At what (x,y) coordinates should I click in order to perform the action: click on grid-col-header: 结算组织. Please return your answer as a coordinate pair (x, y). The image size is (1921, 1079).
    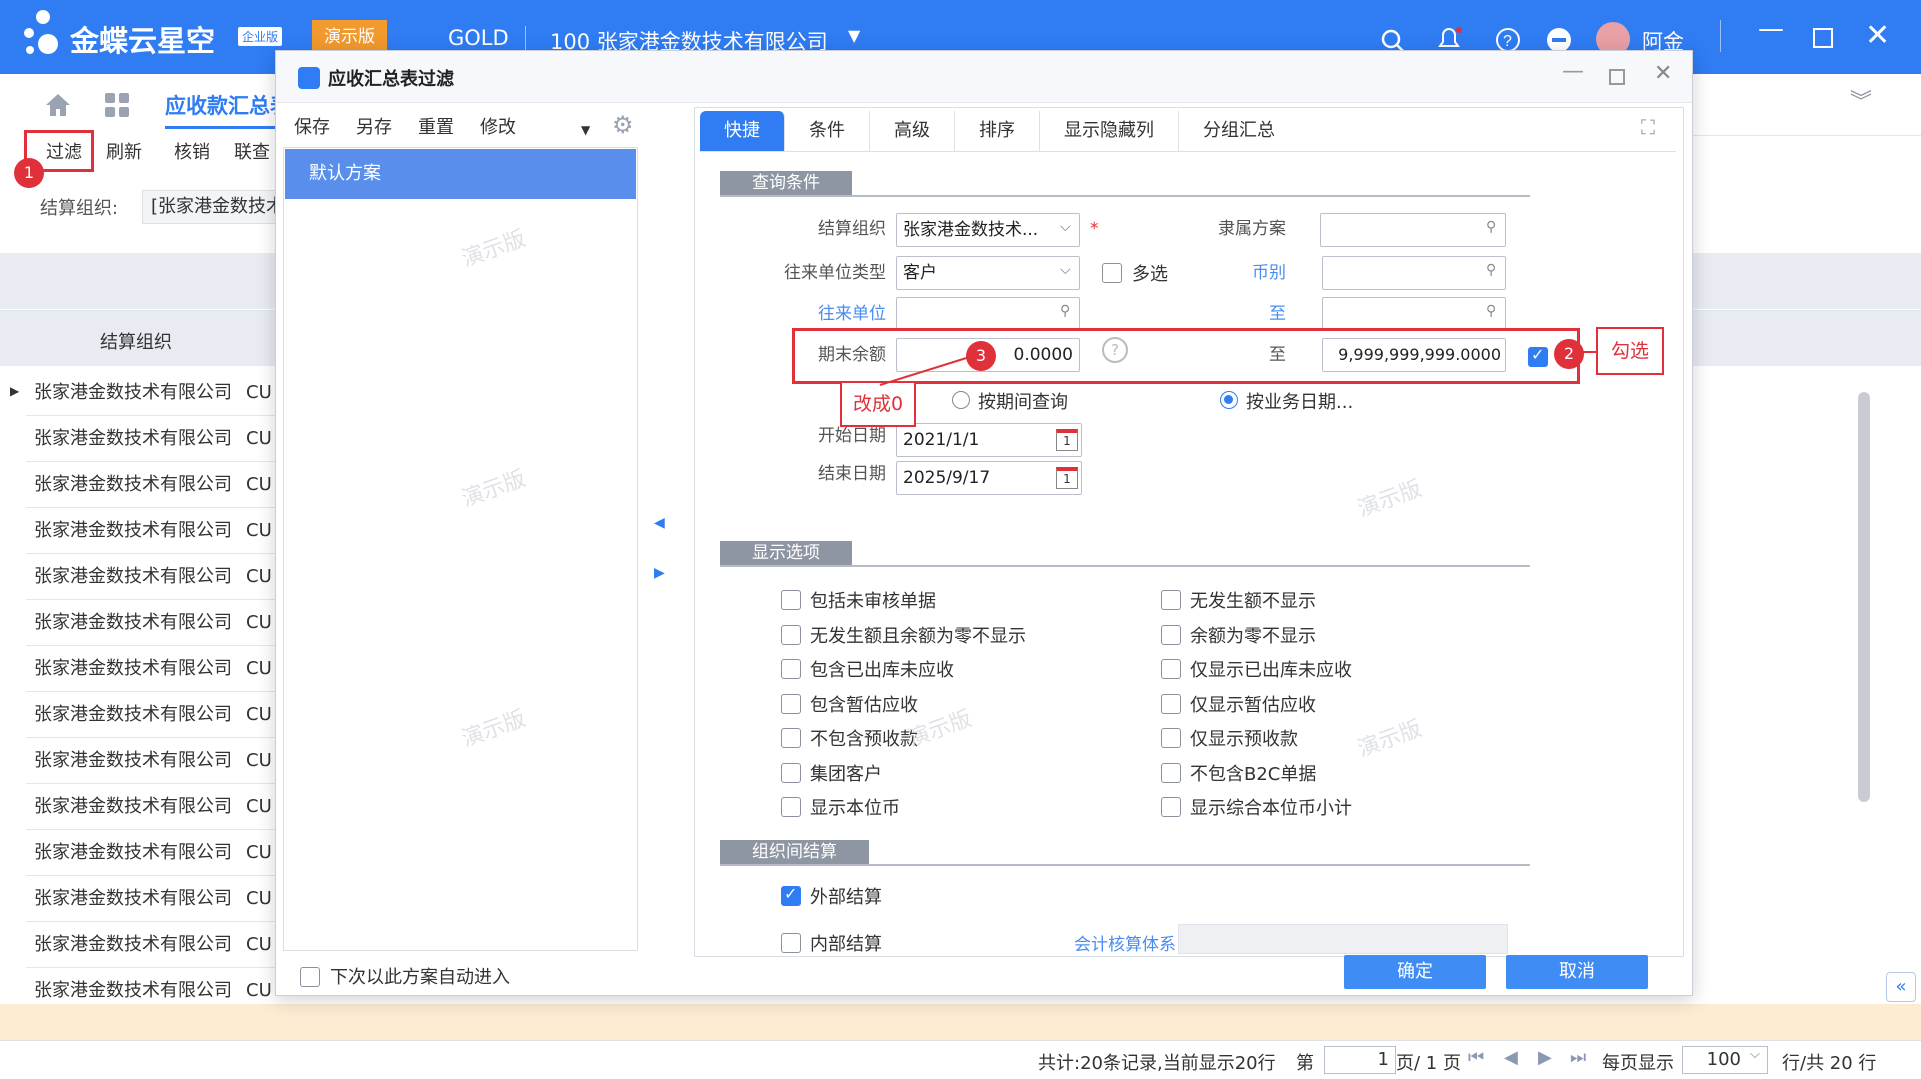
    Looking at the image, I should click on (136, 341).